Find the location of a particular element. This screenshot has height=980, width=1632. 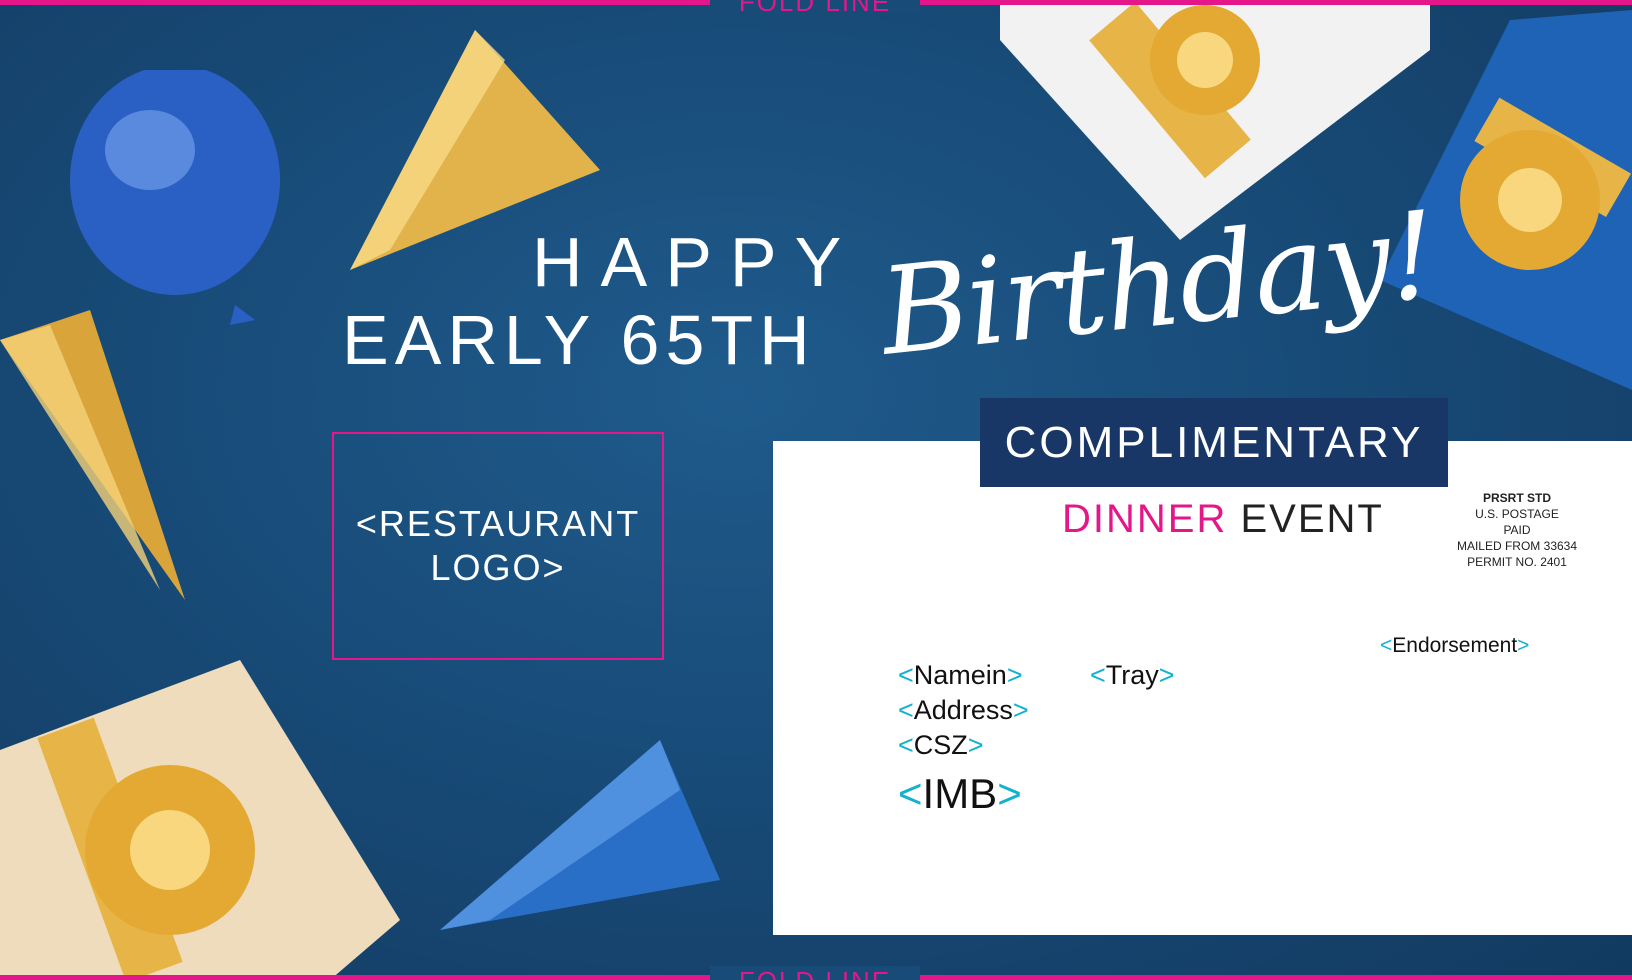

event-word-event: EVENT is located at coordinates (1312, 519).